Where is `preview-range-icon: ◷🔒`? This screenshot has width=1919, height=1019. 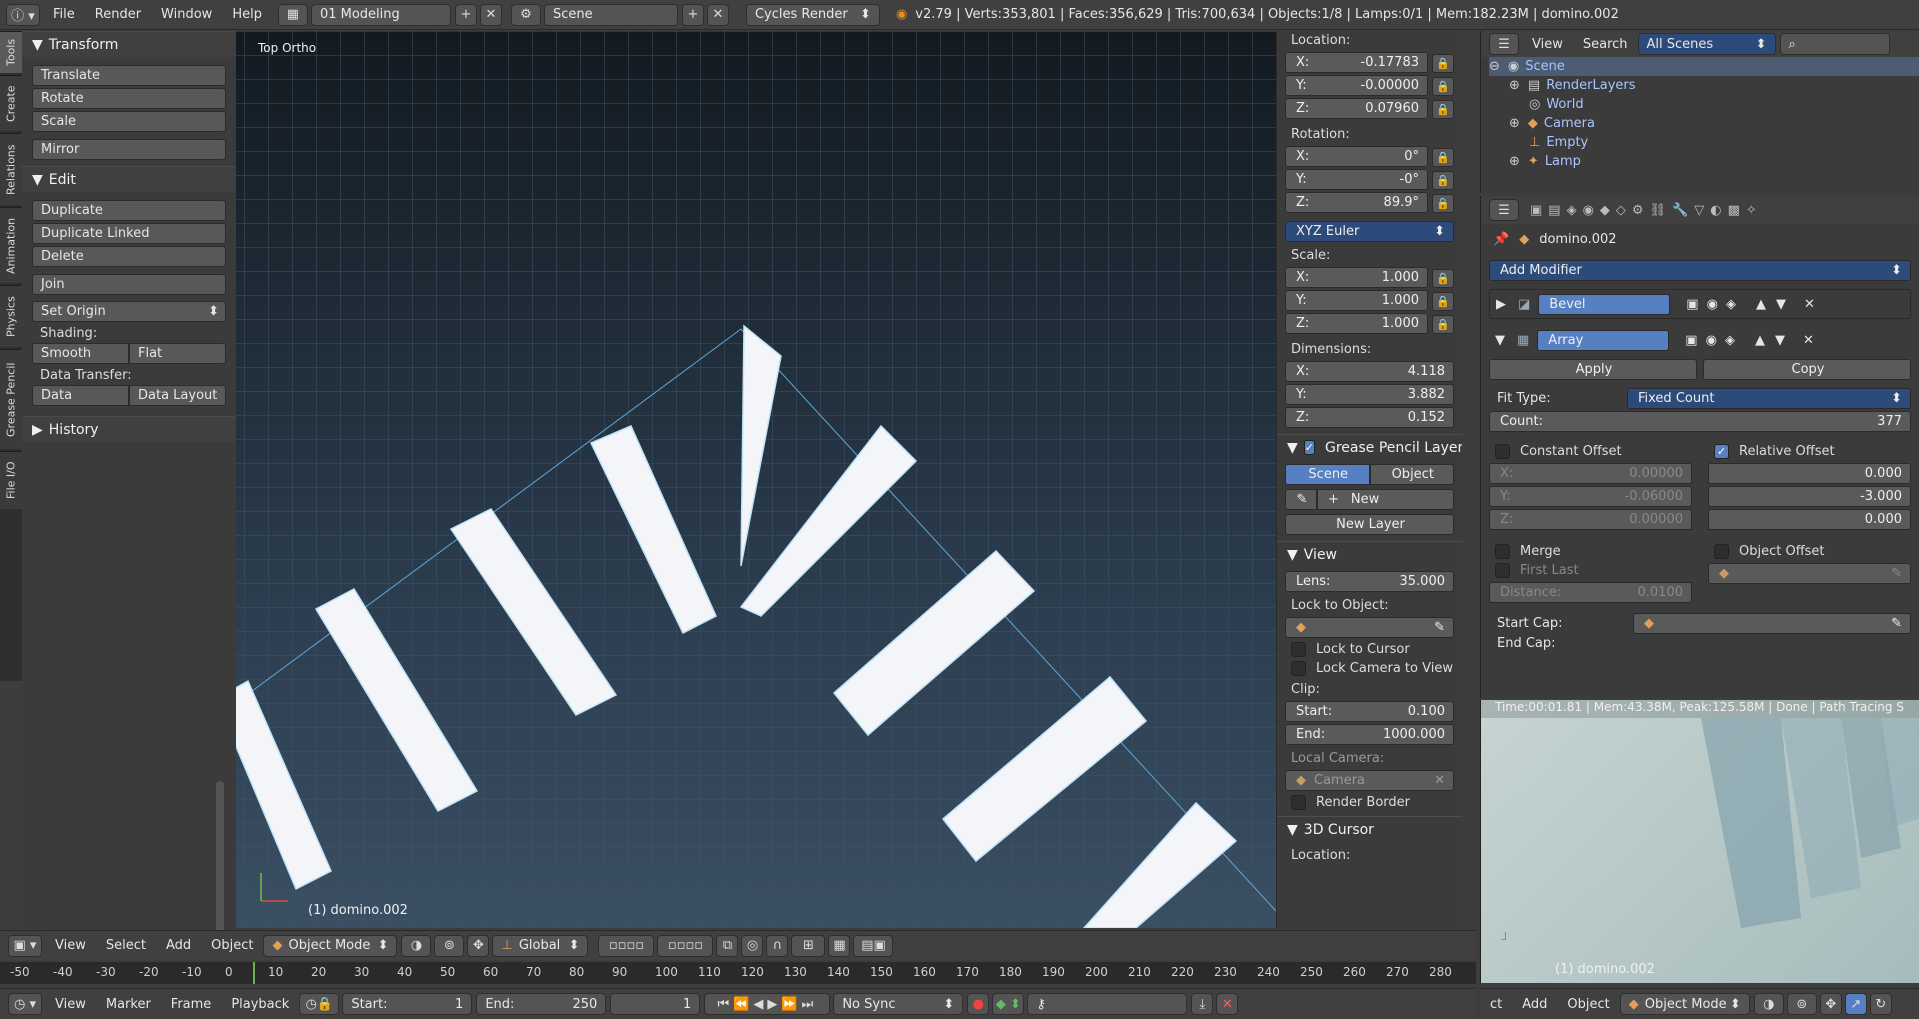 preview-range-icon: ◷🔒 is located at coordinates (319, 1004).